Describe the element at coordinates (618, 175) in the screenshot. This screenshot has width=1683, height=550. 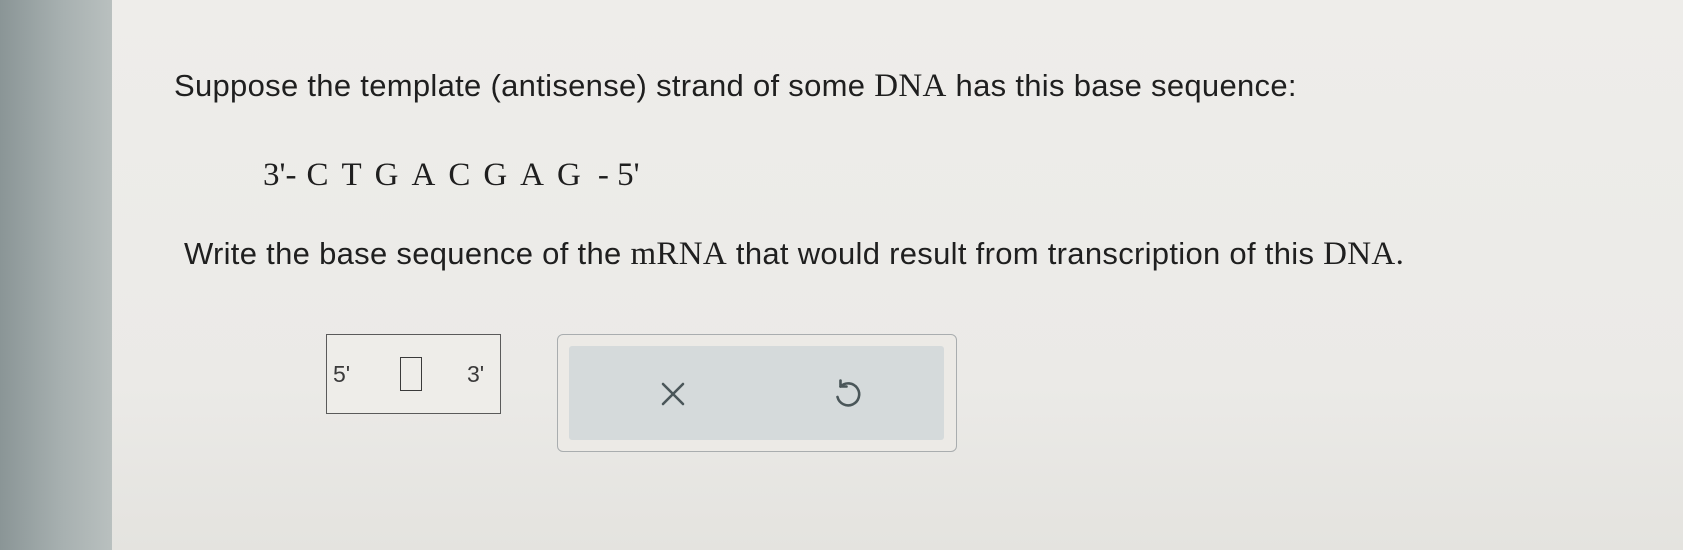
I see `strand-right-end: - 5'` at that location.